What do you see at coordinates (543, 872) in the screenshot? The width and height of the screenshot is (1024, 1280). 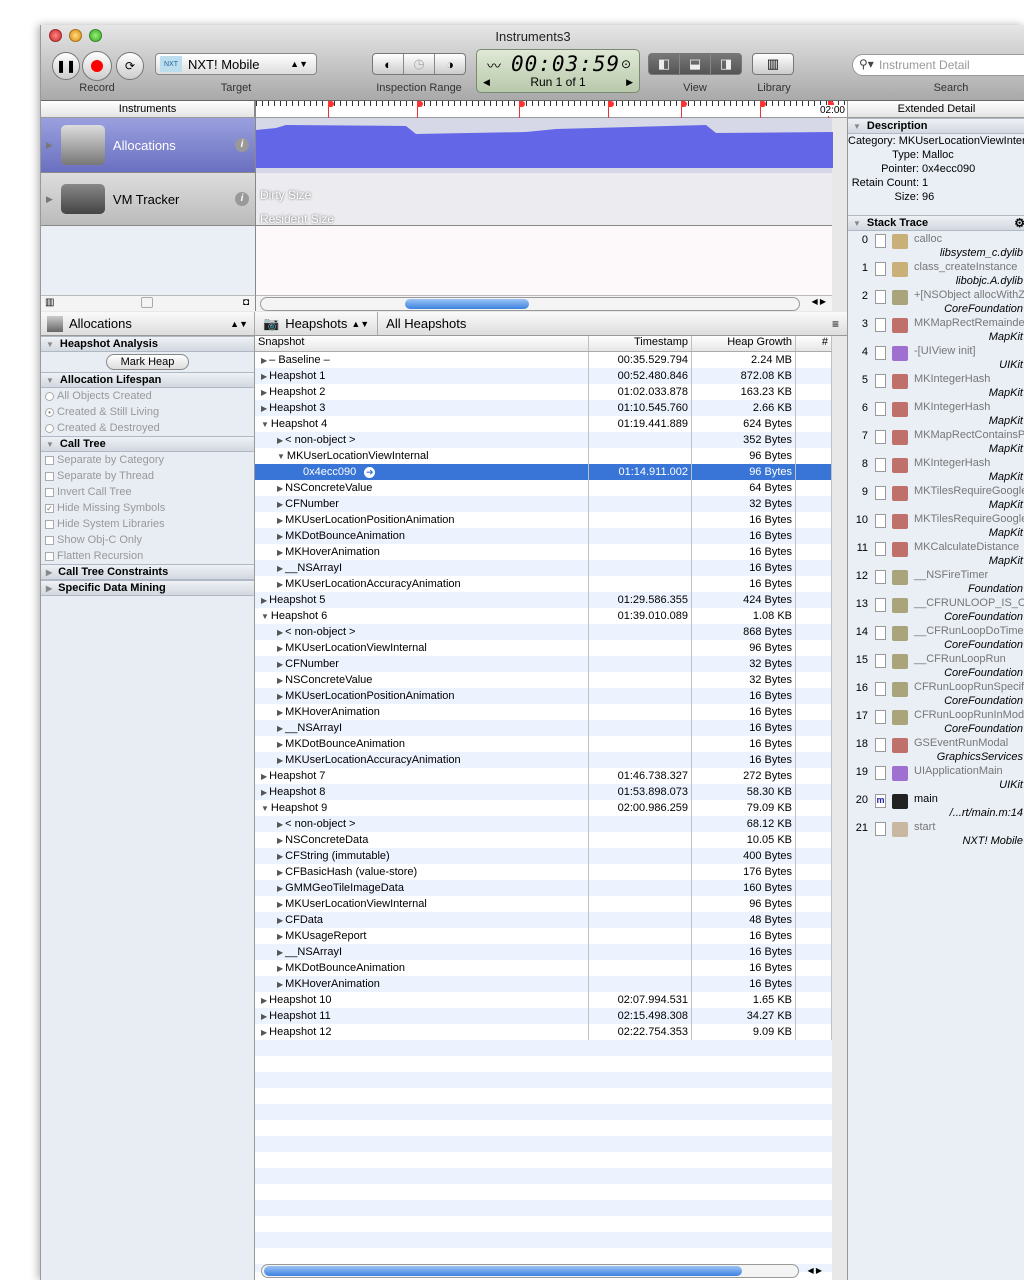 I see `table-row: ▶ CFBasicHash (value-store) 176 Bytes` at bounding box center [543, 872].